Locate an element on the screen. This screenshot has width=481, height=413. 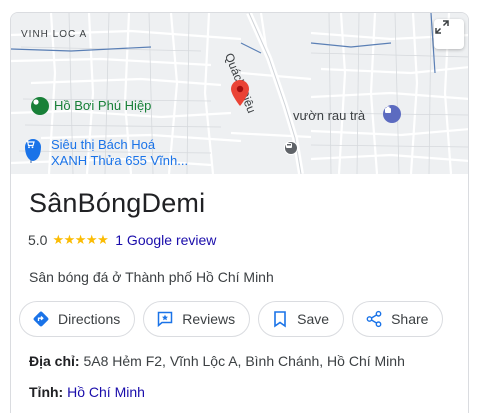
action-buttons: Directions Reviews Save Share is located at coordinates (231, 319).